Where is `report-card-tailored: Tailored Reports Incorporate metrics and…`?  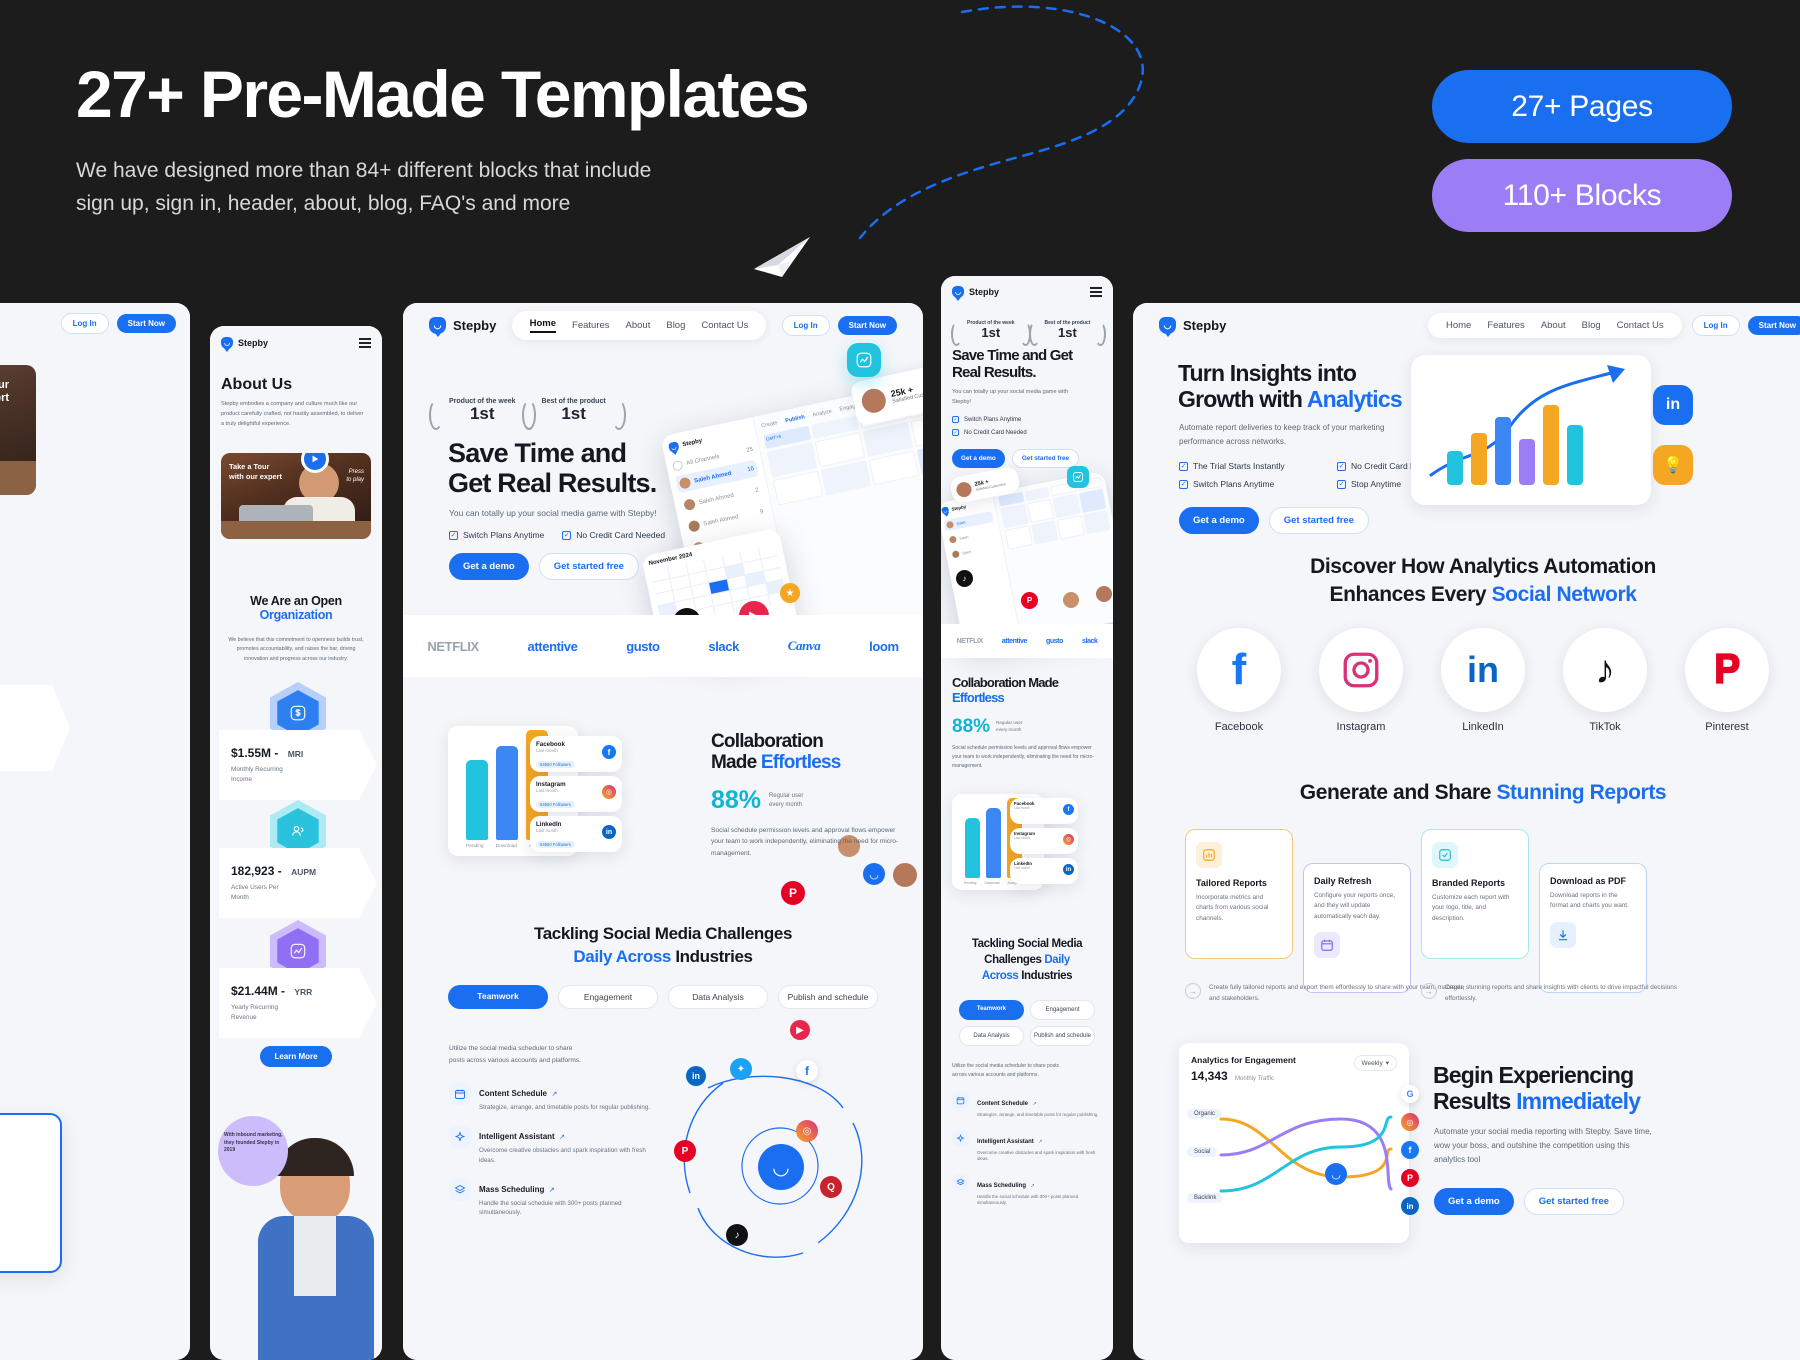
report-card-tailored: Tailored Reports Incorporate metrics and… is located at coordinates (1239, 894).